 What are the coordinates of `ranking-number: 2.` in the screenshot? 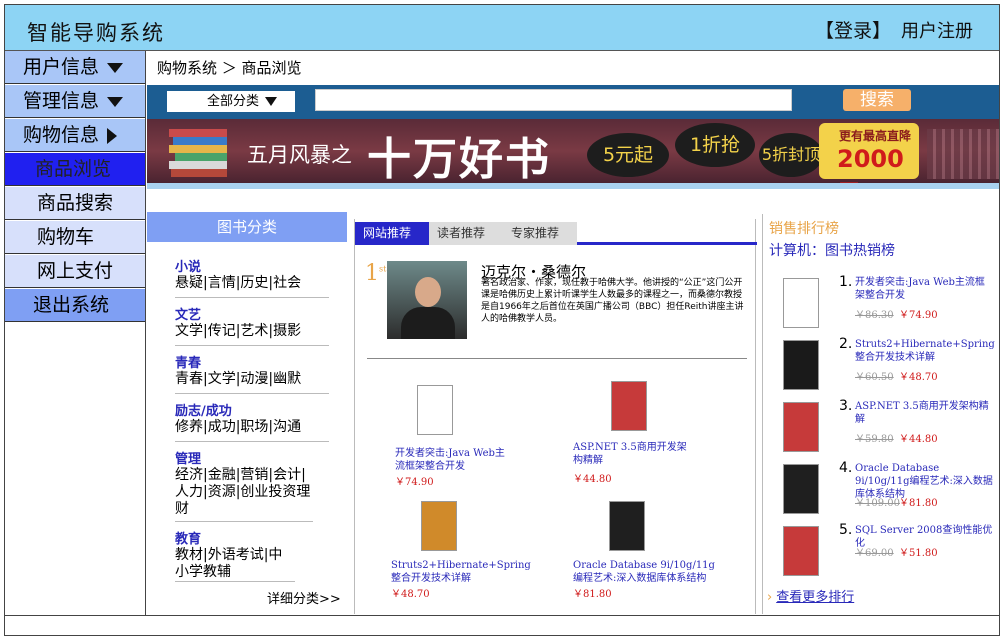 It's located at (846, 344).